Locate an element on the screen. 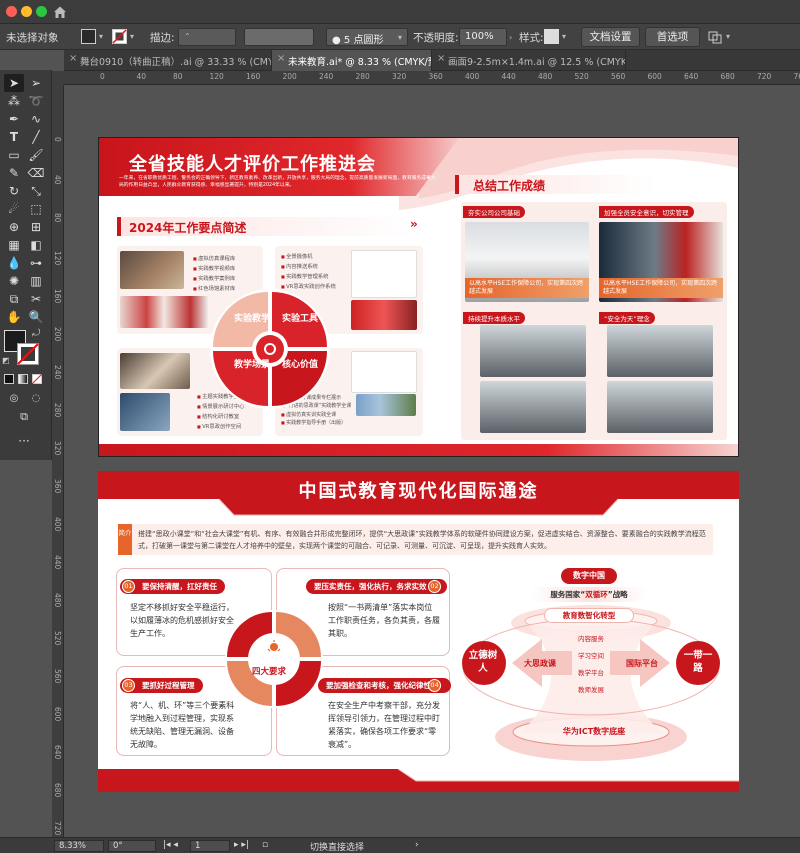 Image resolution: width=800 pixels, height=853 pixels. pen-tool-icon: ✒ is located at coordinates (14, 119).